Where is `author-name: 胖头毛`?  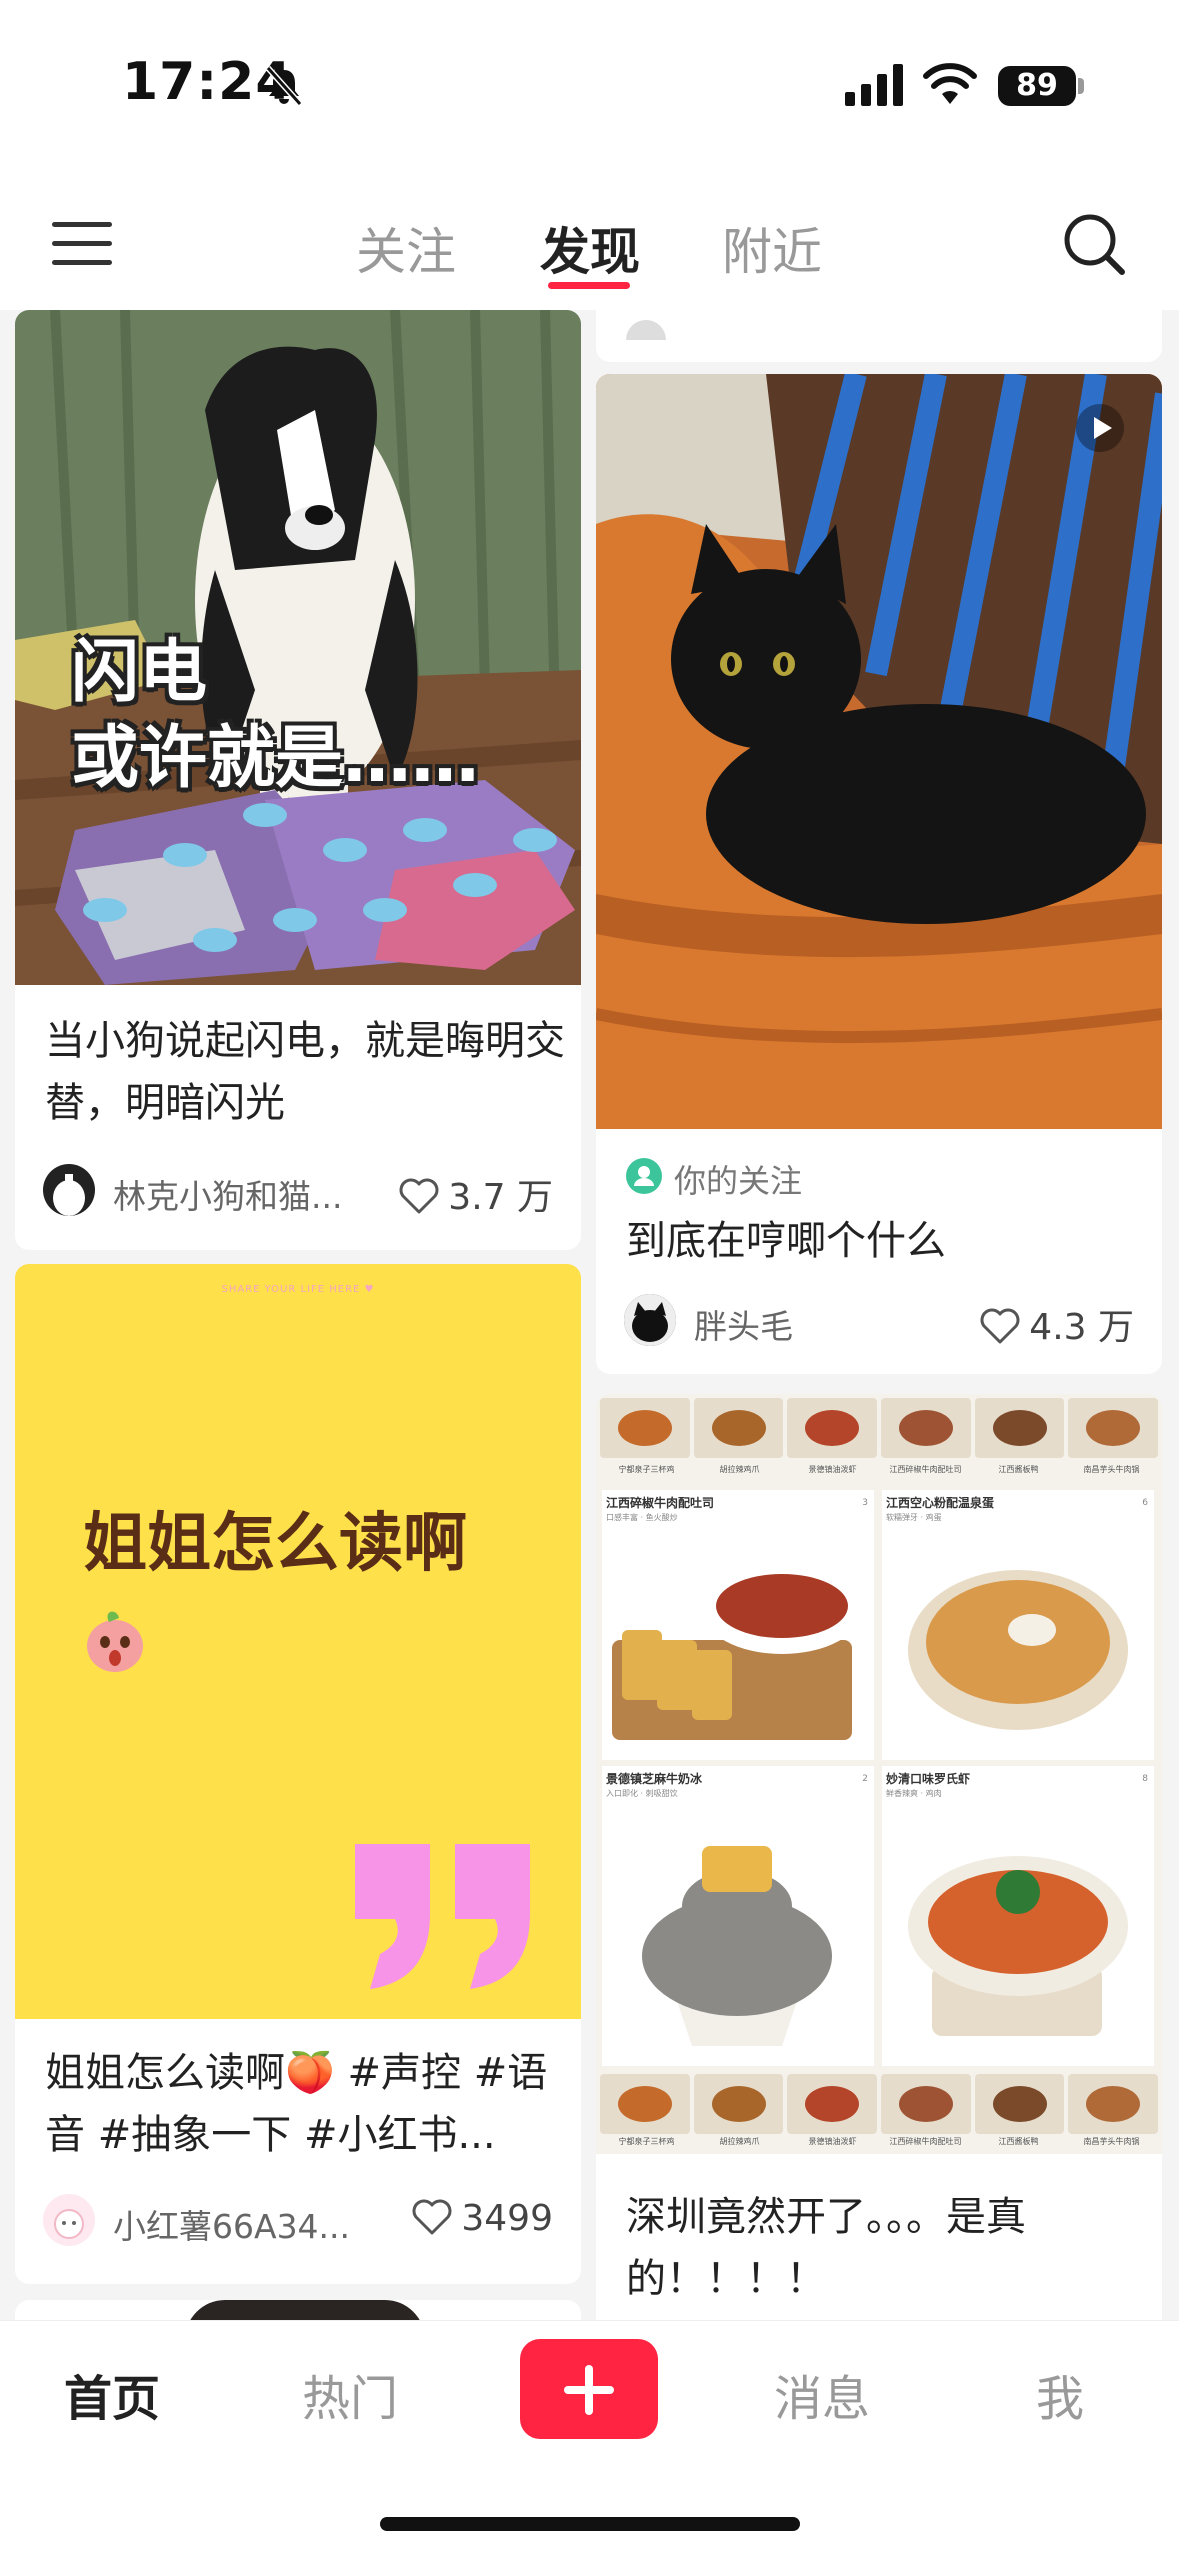 author-name: 胖头毛 is located at coordinates (743, 1324).